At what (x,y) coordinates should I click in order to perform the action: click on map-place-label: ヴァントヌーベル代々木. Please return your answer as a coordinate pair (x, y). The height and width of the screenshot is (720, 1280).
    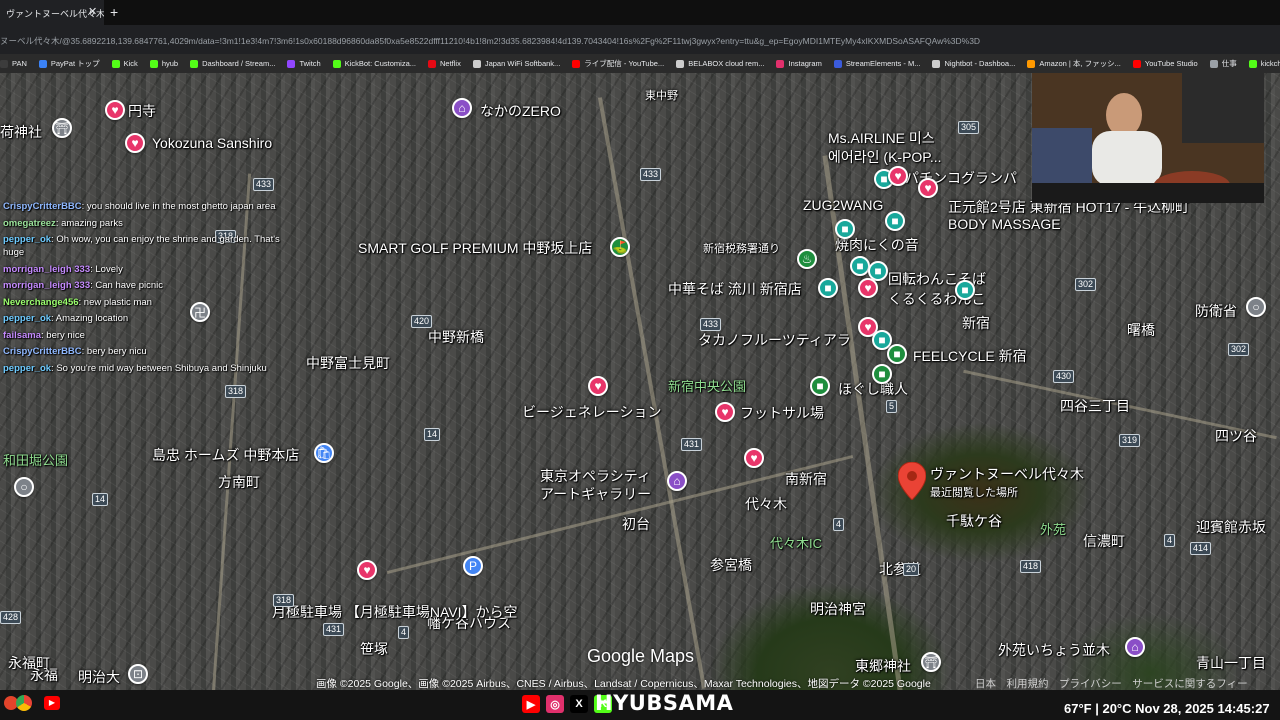
    Looking at the image, I should click on (1007, 474).